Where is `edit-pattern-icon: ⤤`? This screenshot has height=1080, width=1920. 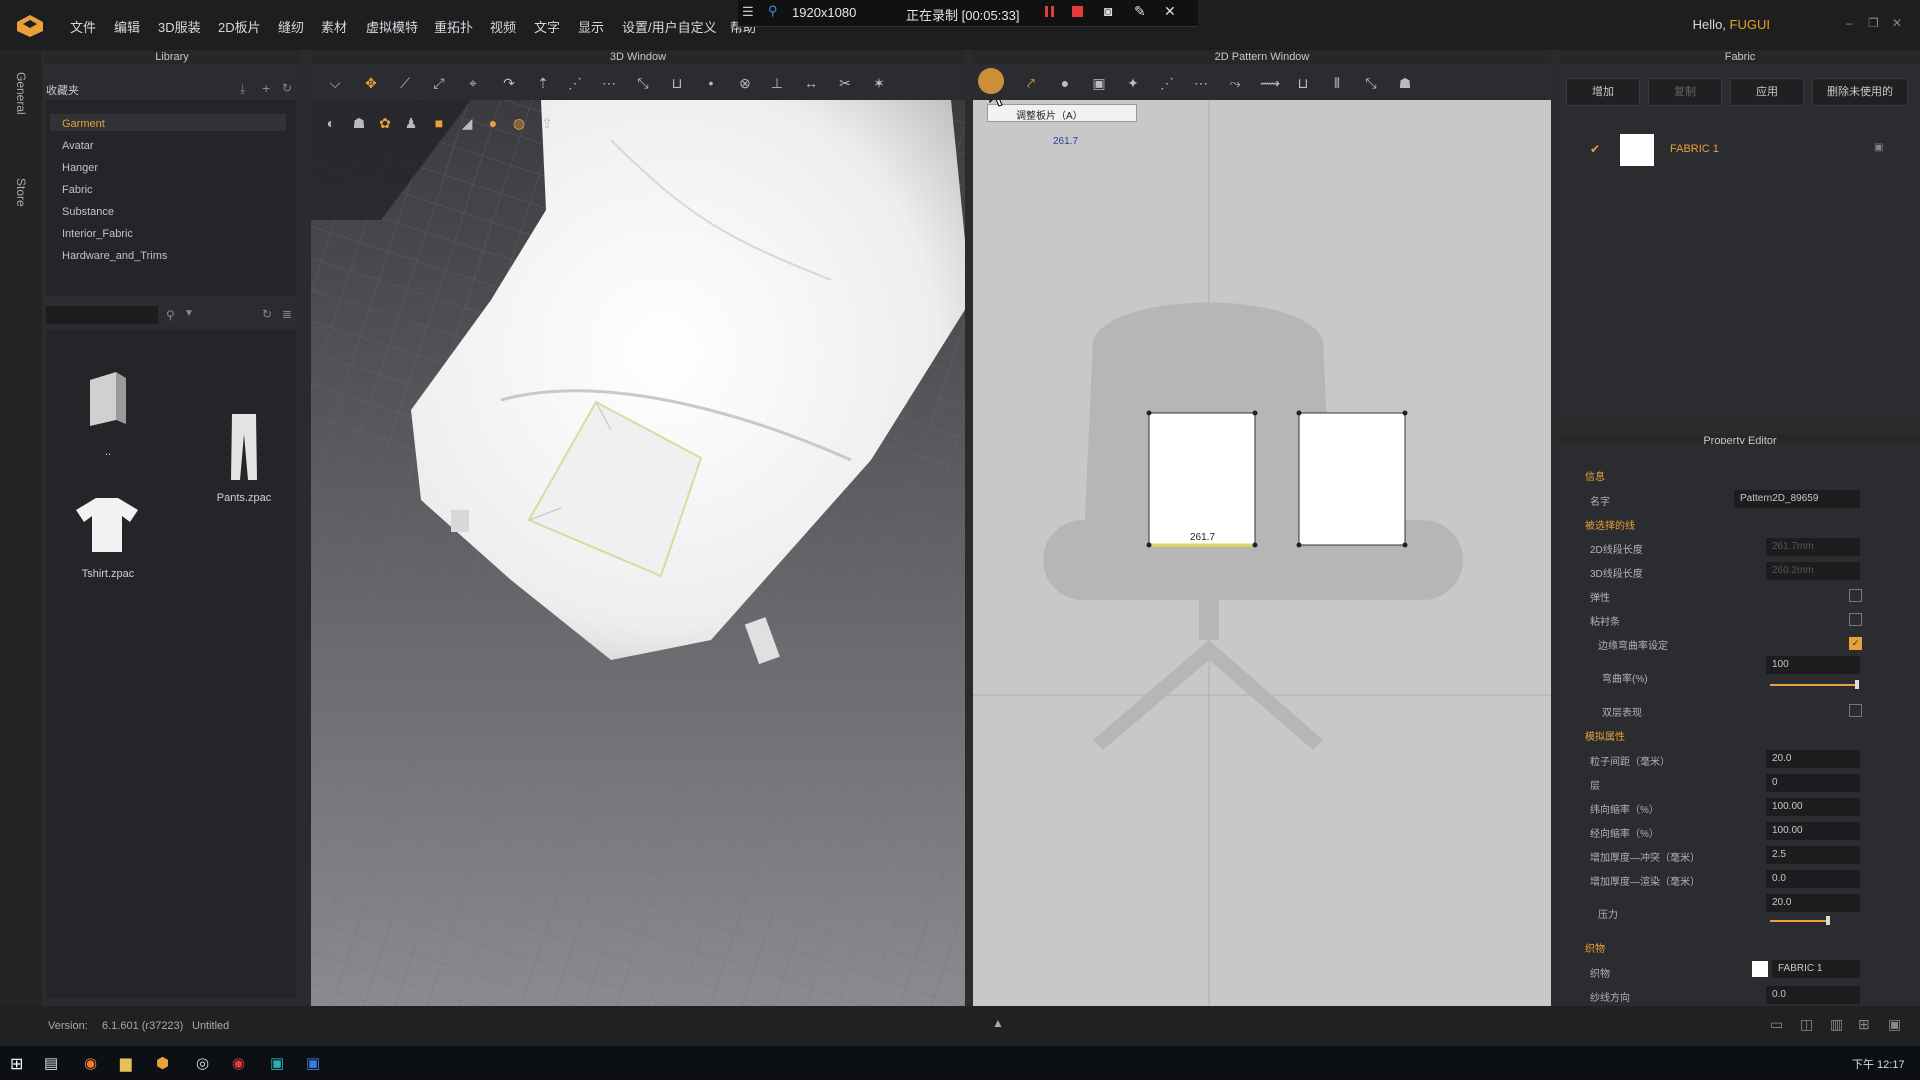
edit-pattern-icon: ⤤ is located at coordinates (1031, 83).